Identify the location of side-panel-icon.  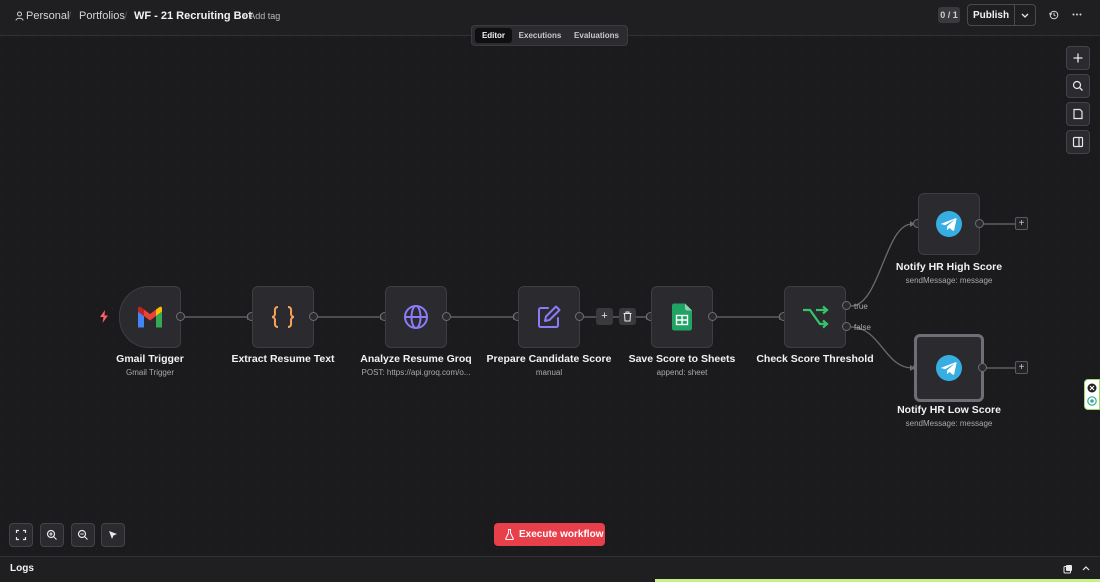
(1078, 142).